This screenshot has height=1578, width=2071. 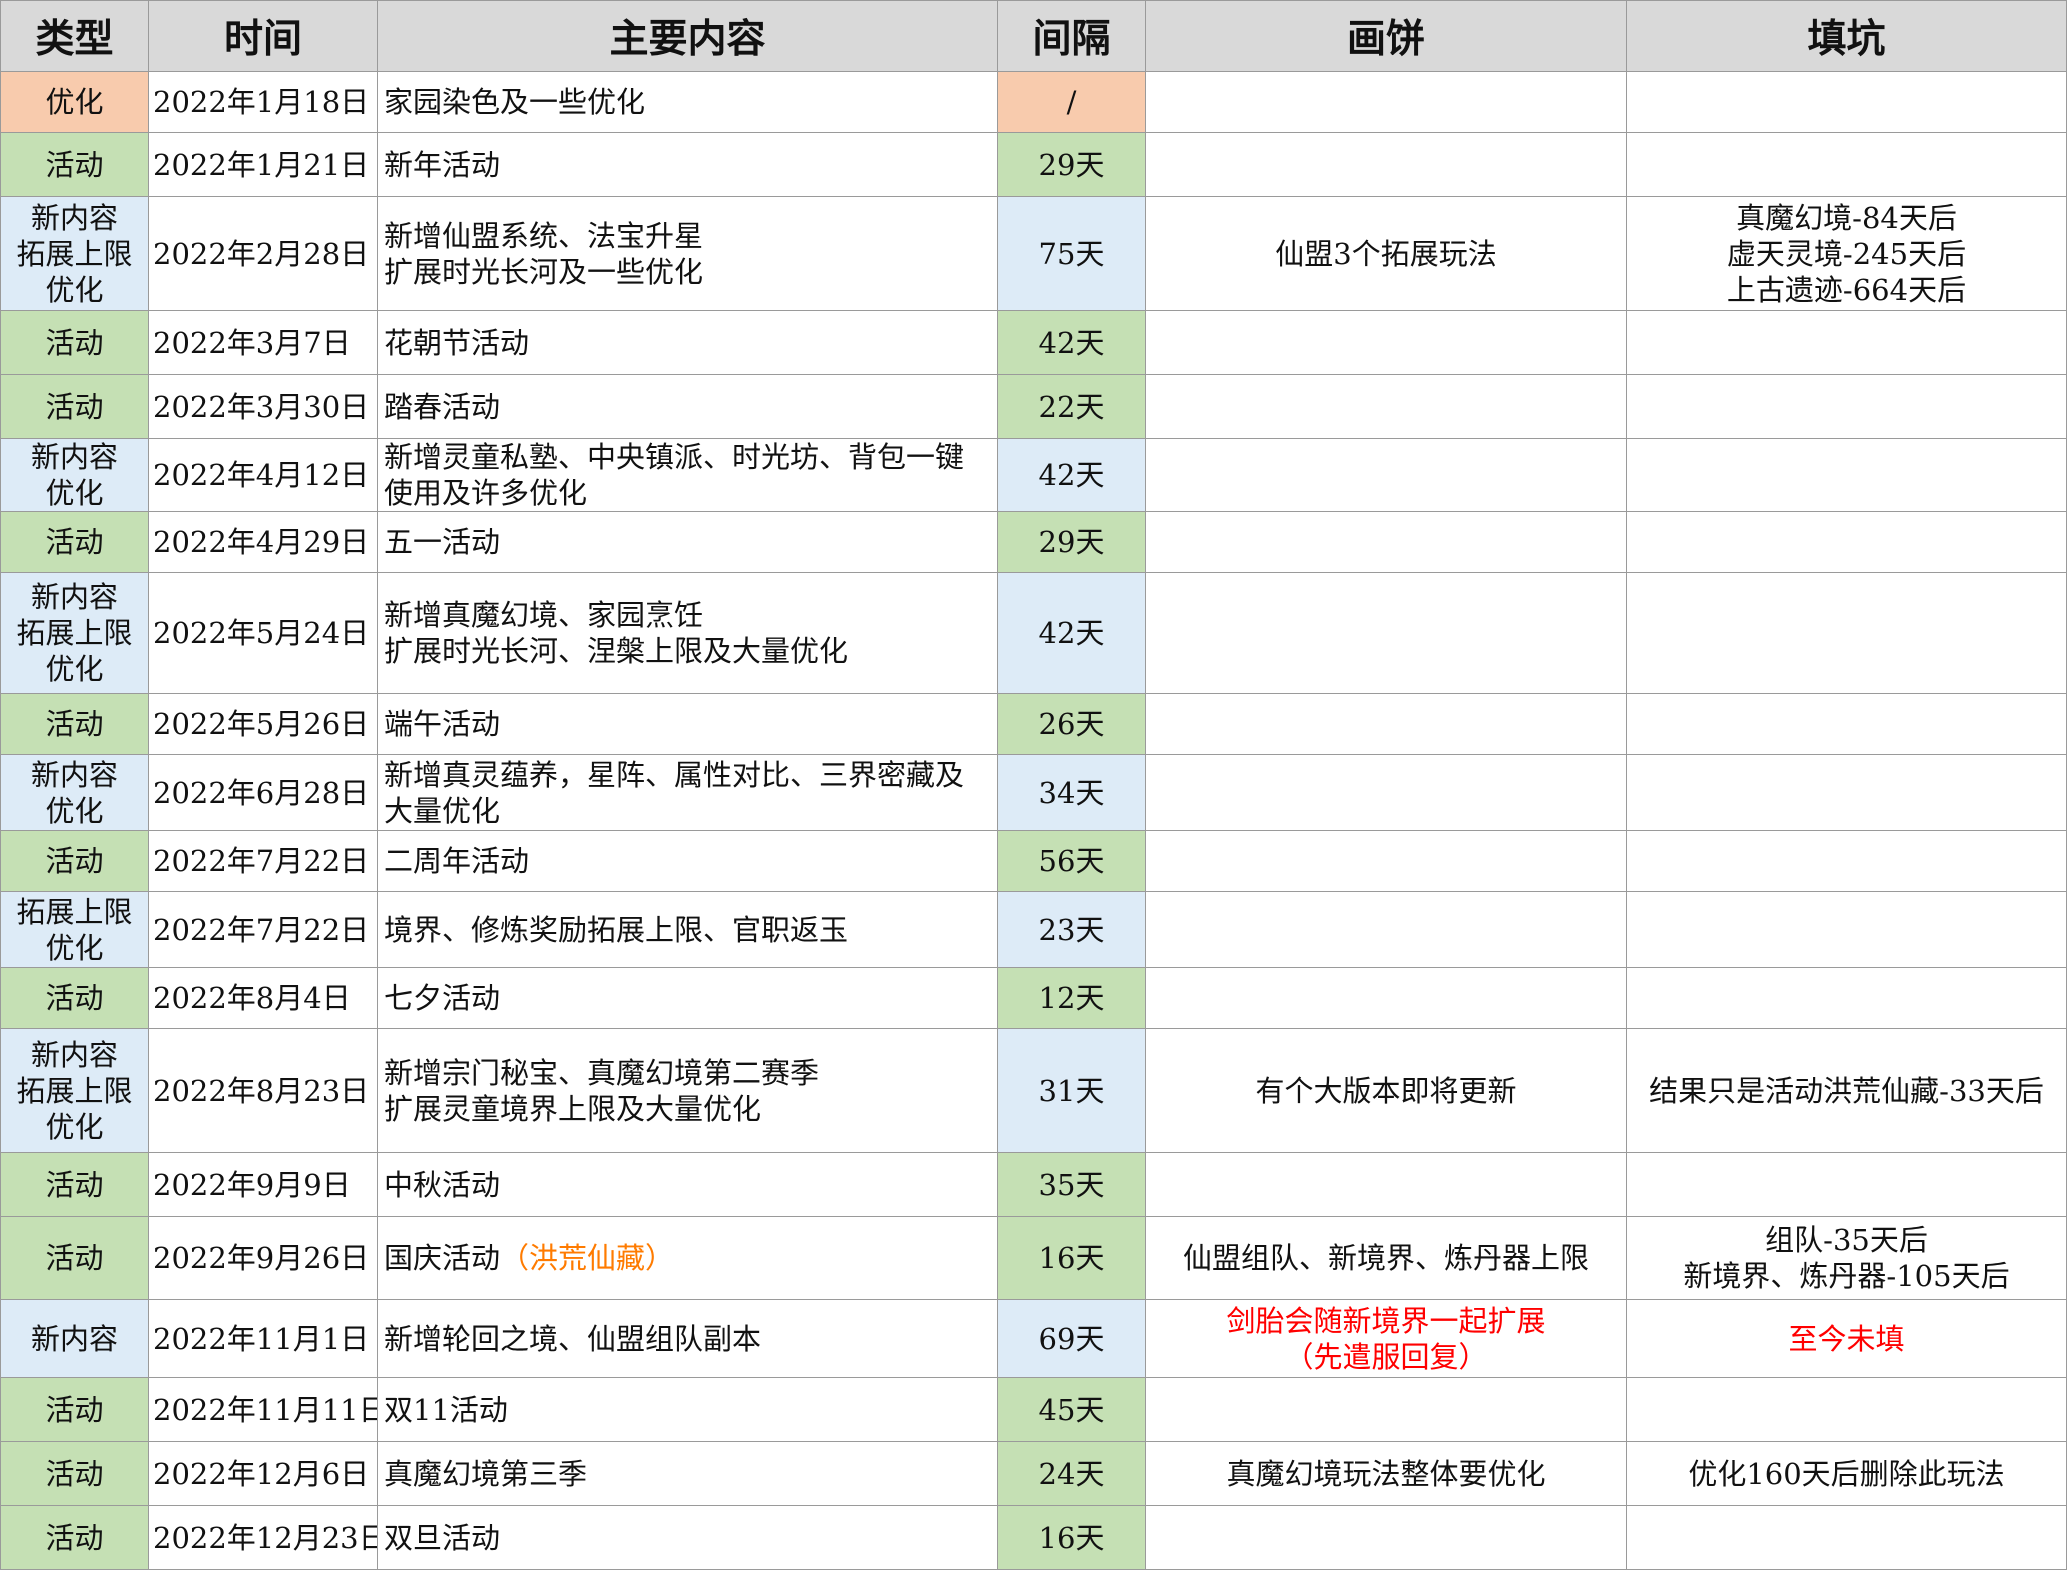 I want to click on header-fill: 填坑, so click(x=1846, y=36).